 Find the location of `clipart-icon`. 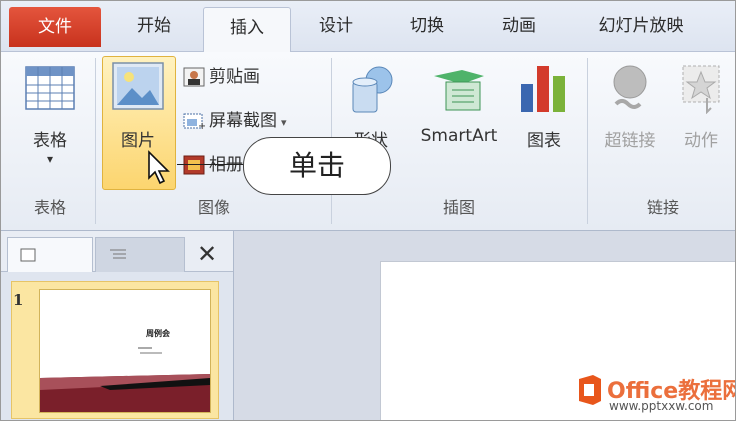

clipart-icon is located at coordinates (194, 77).